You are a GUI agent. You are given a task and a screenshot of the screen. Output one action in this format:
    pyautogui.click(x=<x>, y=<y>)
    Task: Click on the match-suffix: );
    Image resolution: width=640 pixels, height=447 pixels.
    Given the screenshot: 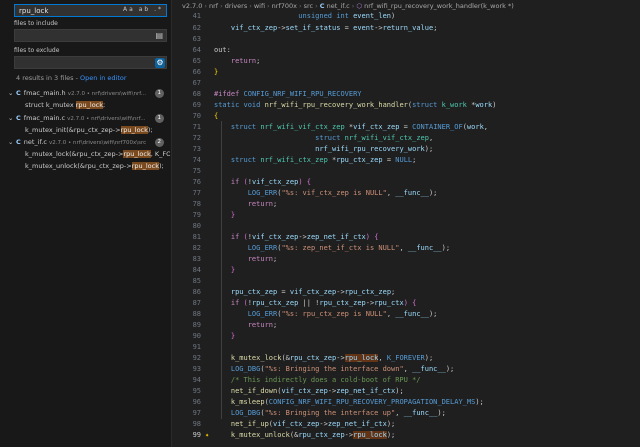 What is the action you would take?
    pyautogui.click(x=150, y=130)
    